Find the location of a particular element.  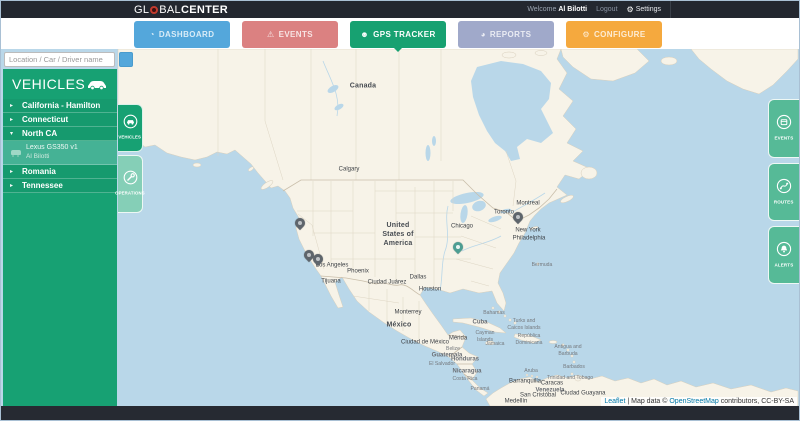

route-circle-icon is located at coordinates (784, 185).